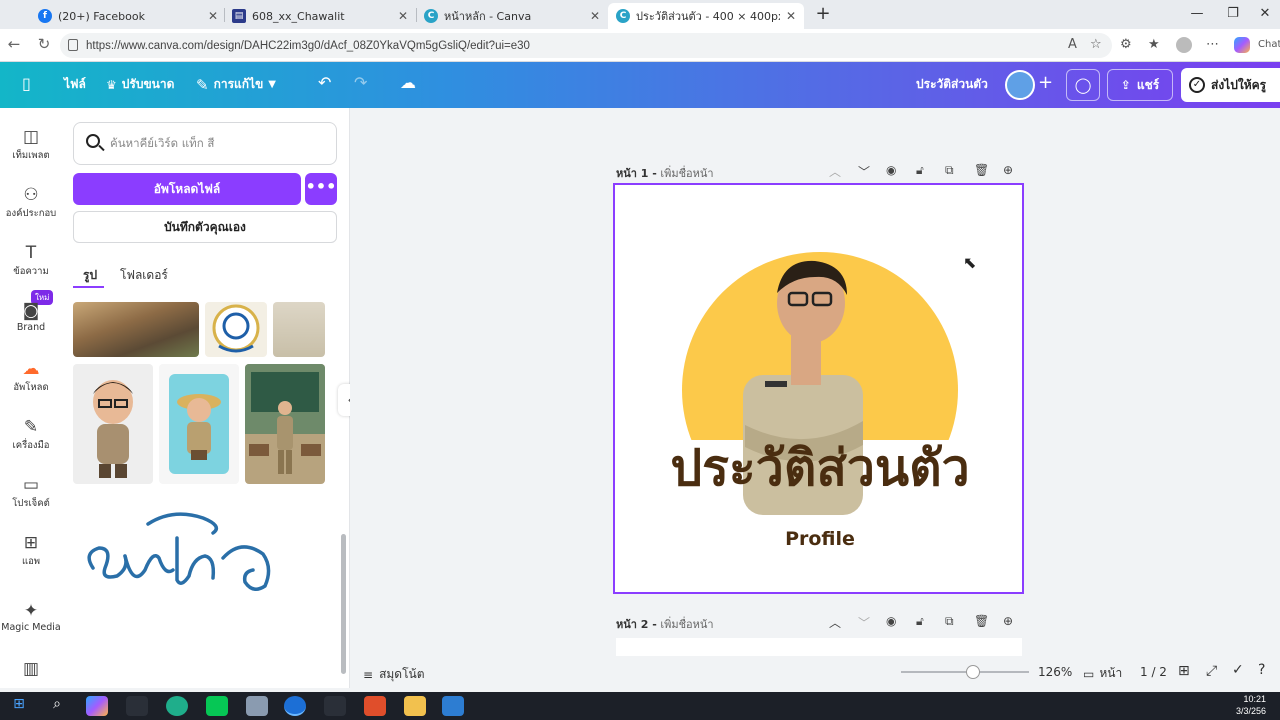 The height and width of the screenshot is (720, 1280). Describe the element at coordinates (1230, 85) in the screenshot. I see `send-to-teacher-button: ✓ ส่งไปให้ครู` at that location.